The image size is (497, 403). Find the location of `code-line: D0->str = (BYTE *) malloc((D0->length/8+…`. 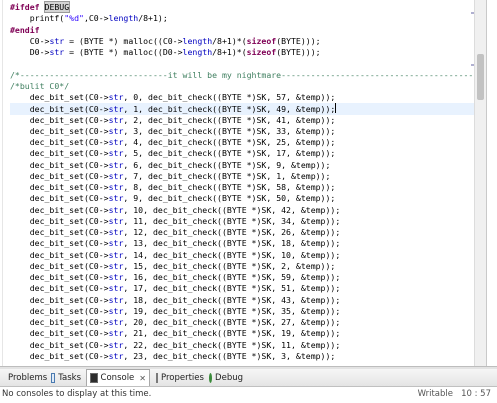

code-line: D0->str = (BYTE *) malloc((D0->length/8+… is located at coordinates (248, 52).